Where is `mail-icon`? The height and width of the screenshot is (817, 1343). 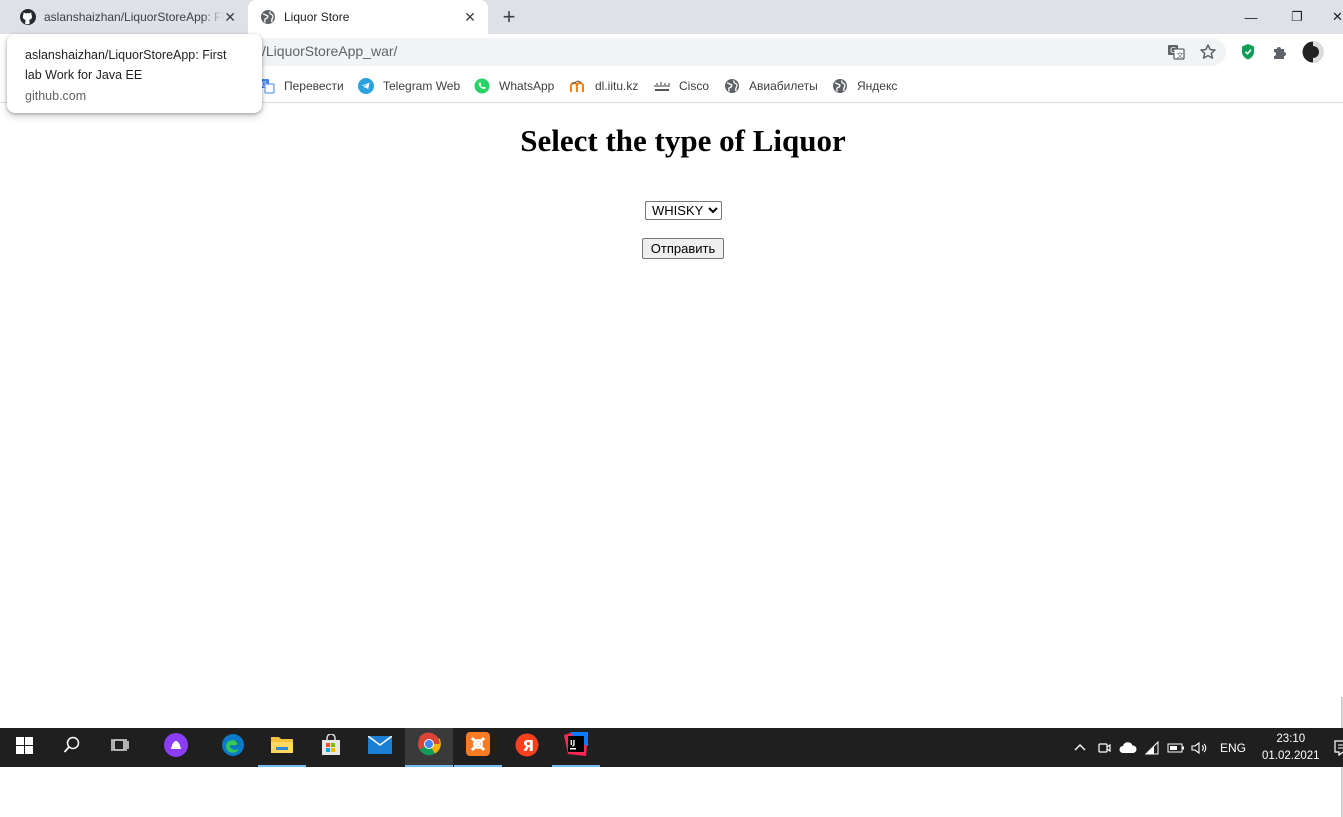
mail-icon is located at coordinates (380, 747).